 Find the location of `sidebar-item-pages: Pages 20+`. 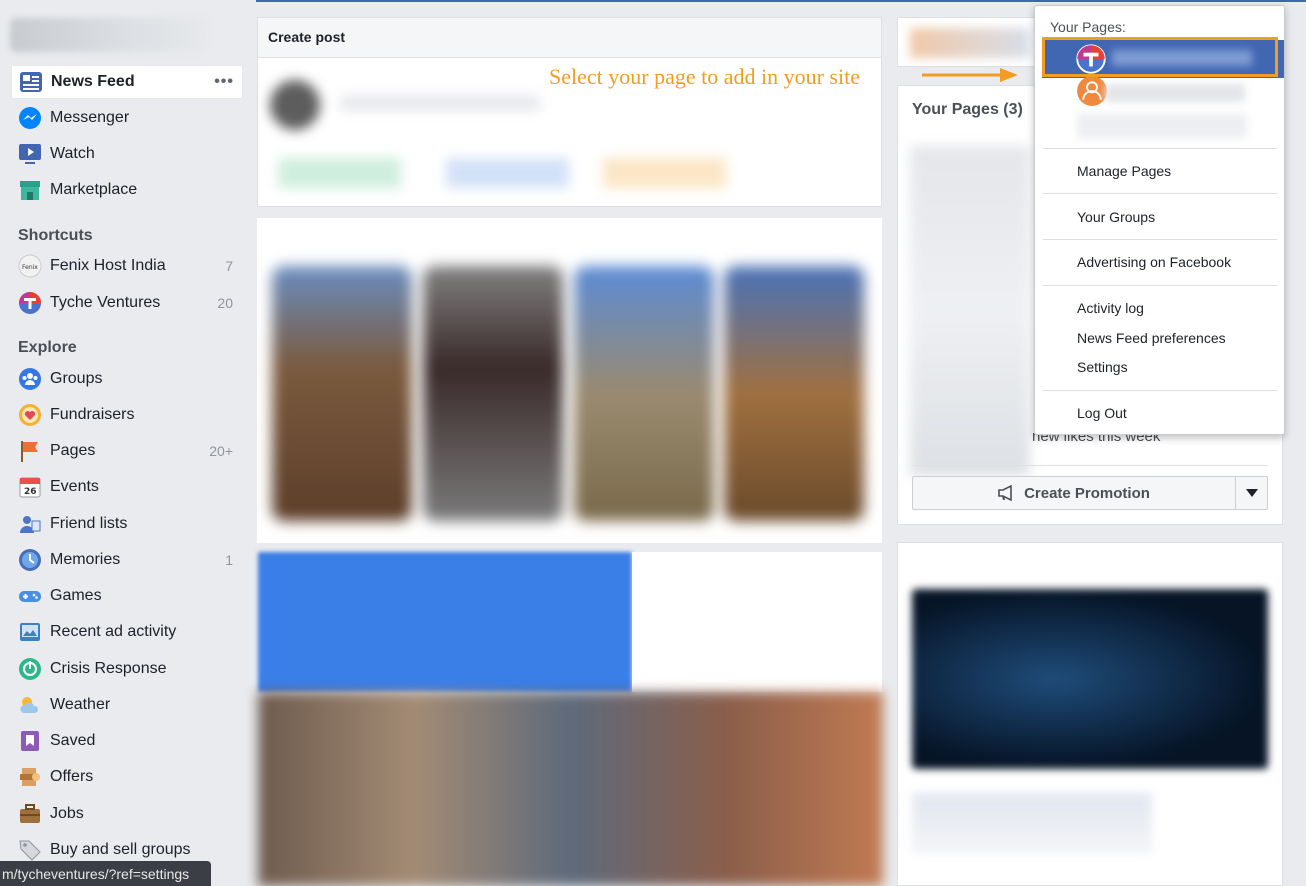

sidebar-item-pages: Pages 20+ is located at coordinates (127, 451).